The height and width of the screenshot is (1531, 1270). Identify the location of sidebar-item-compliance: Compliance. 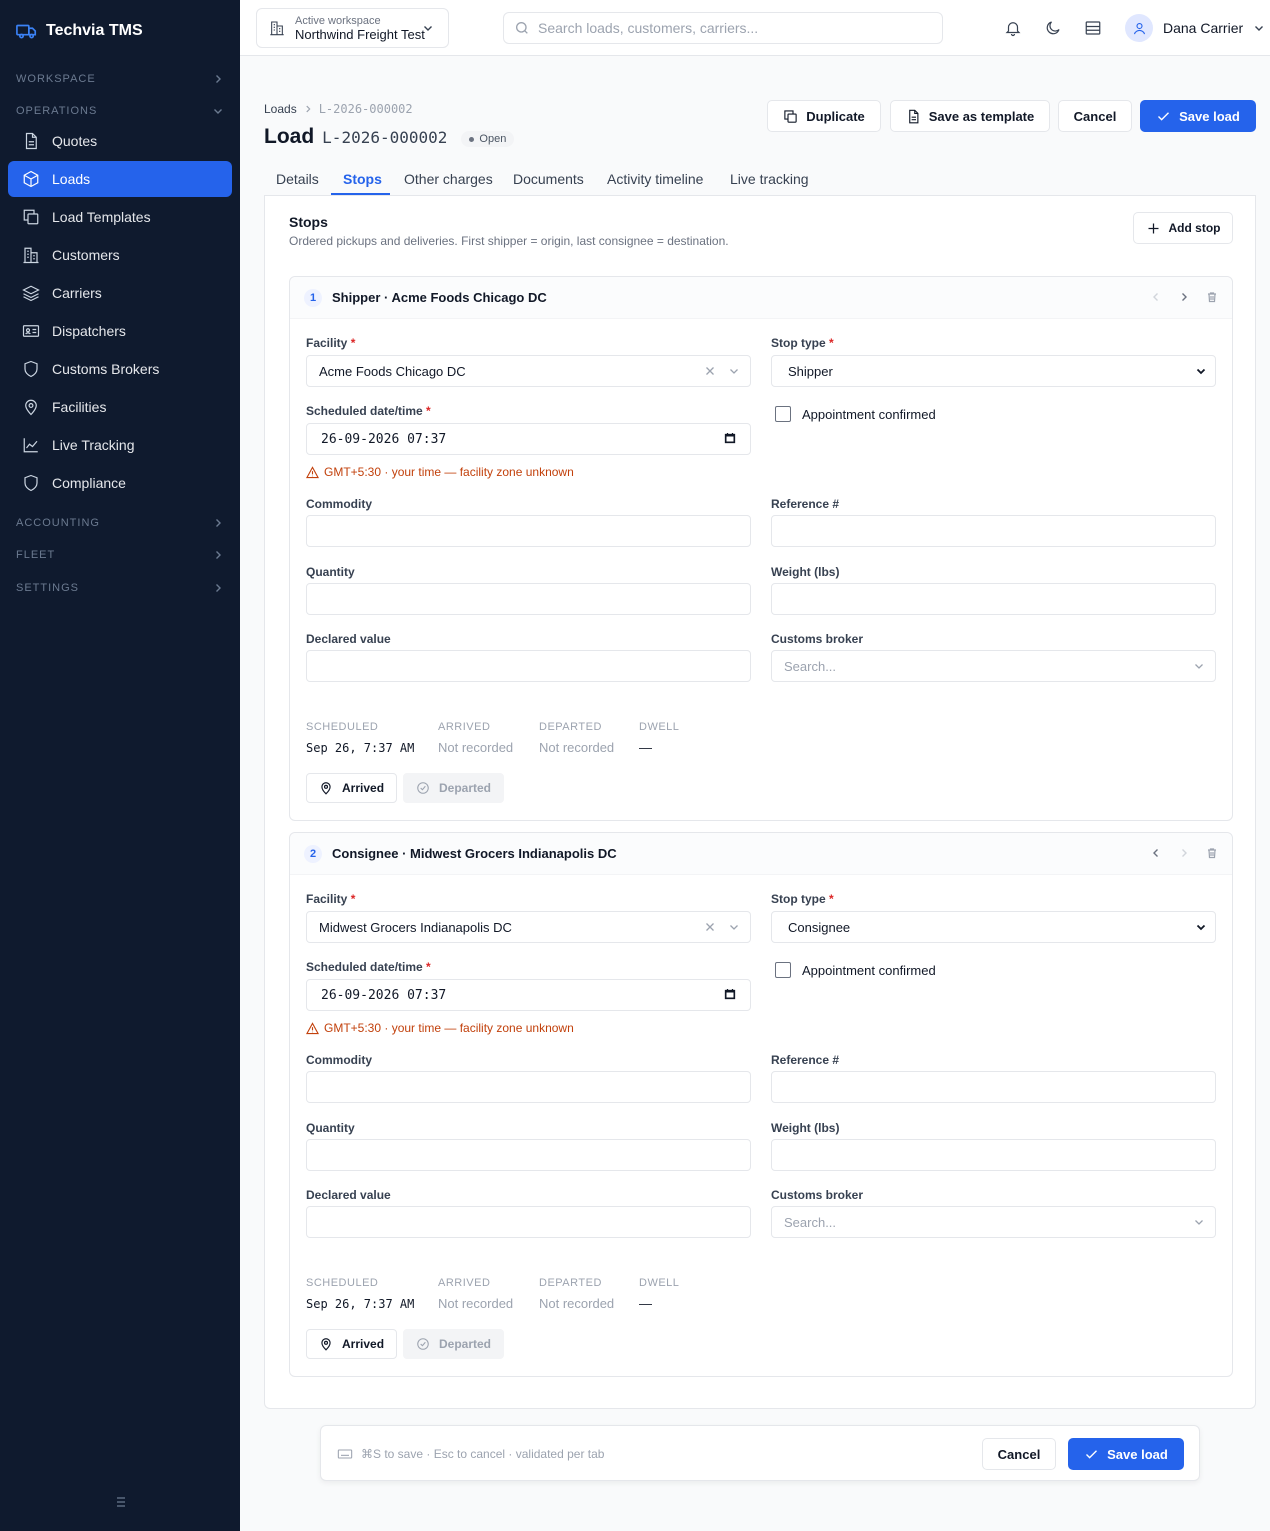
(120, 483).